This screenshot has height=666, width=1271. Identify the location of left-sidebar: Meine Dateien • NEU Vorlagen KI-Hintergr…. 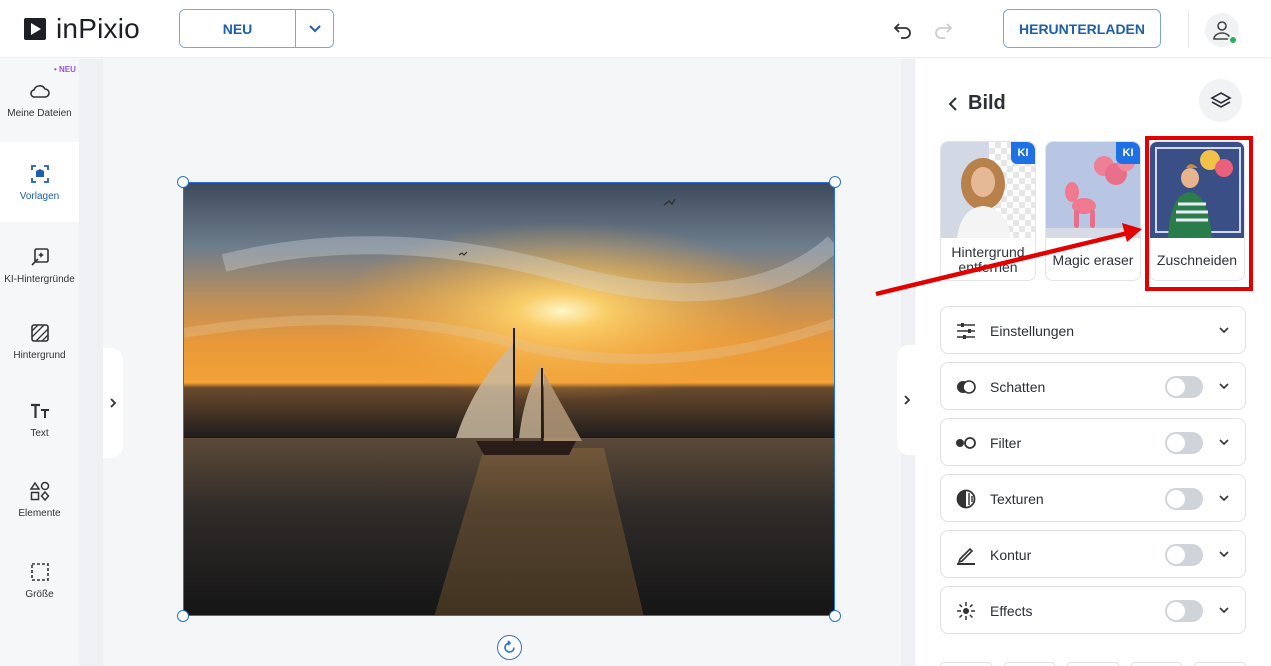
(39, 362).